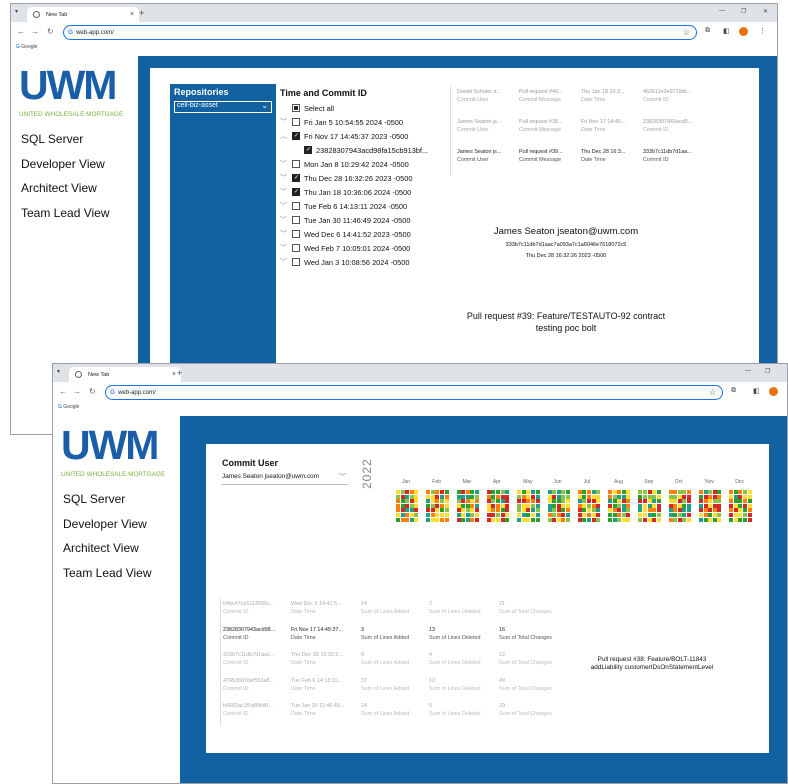 The height and width of the screenshot is (784, 788). Describe the element at coordinates (141, 13) in the screenshot. I see `new-tab-button: +` at that location.